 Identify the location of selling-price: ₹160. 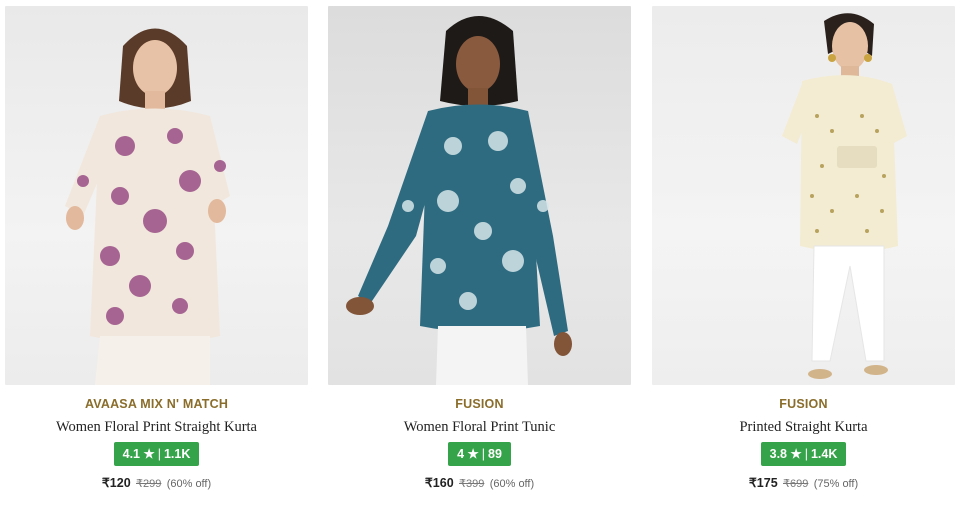
(439, 483).